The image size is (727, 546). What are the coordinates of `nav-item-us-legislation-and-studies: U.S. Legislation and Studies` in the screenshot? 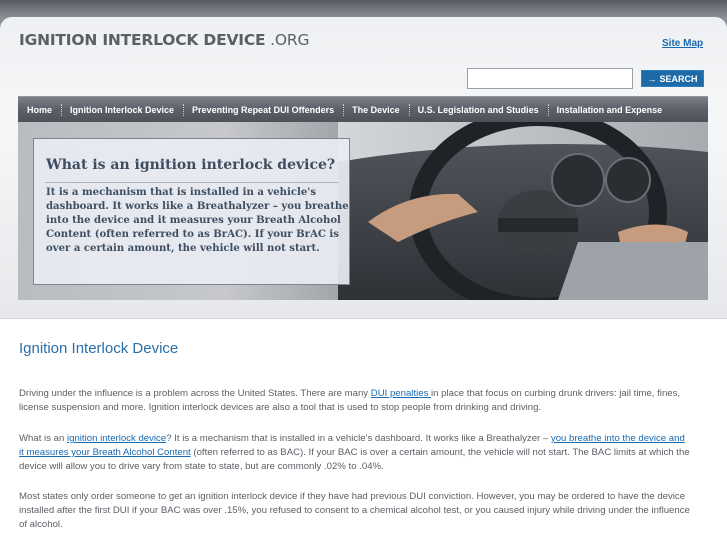 It's located at (478, 110).